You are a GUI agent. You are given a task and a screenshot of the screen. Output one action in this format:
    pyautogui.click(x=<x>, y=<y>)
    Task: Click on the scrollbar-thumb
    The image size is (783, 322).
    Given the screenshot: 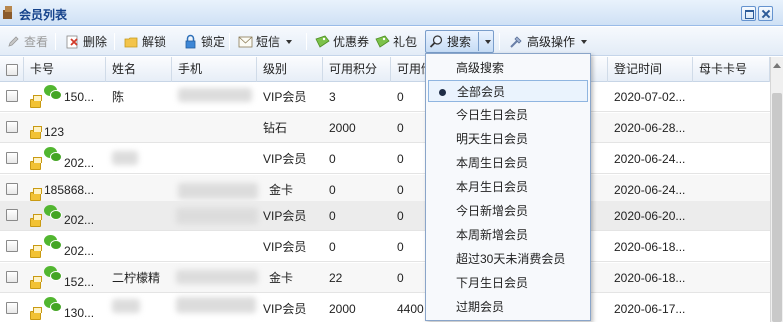 What is the action you would take?
    pyautogui.click(x=777, y=207)
    